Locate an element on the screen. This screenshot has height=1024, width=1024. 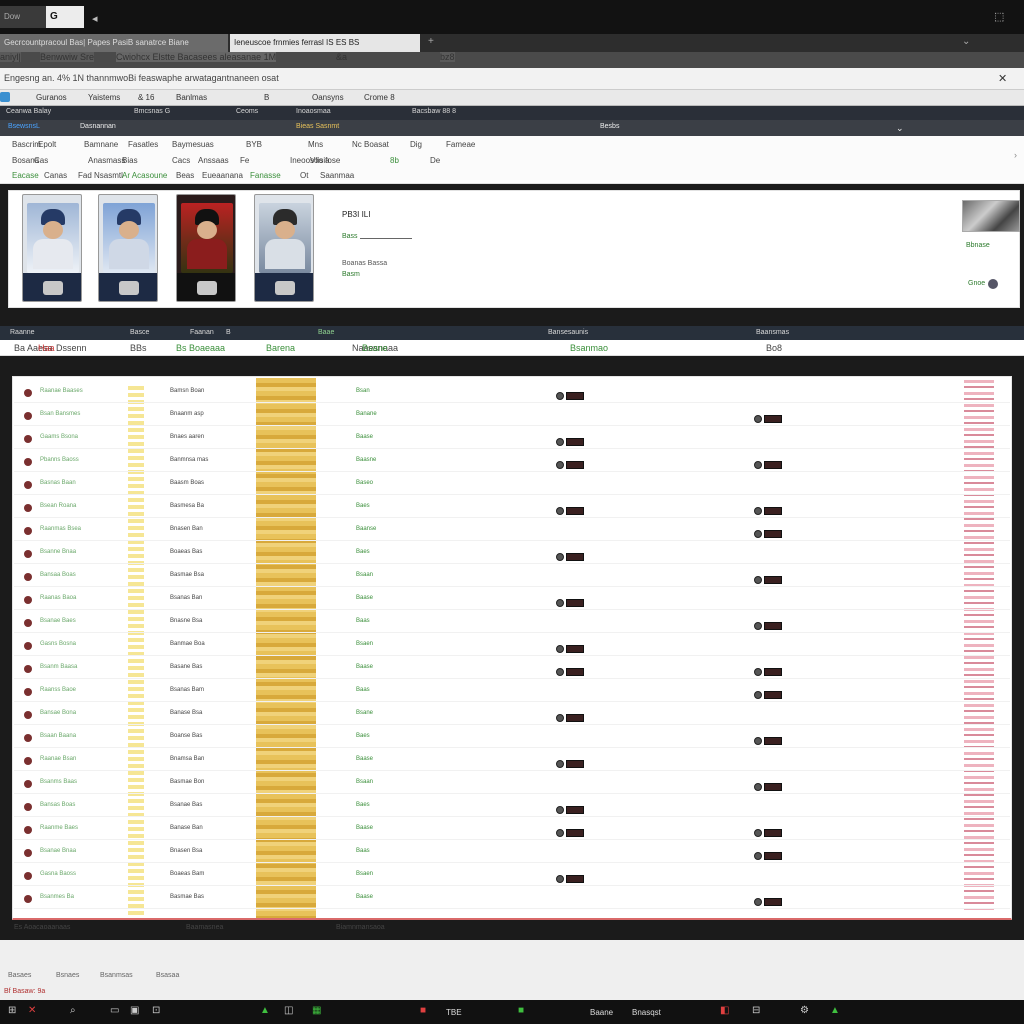
cell-status: Baas is located at coordinates (363, 690).